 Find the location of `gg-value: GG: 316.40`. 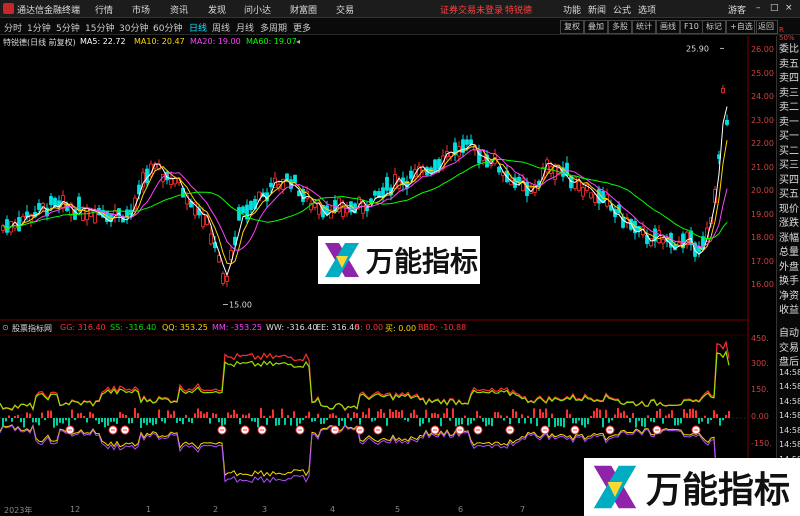

gg-value: GG: 316.40 is located at coordinates (83, 327).